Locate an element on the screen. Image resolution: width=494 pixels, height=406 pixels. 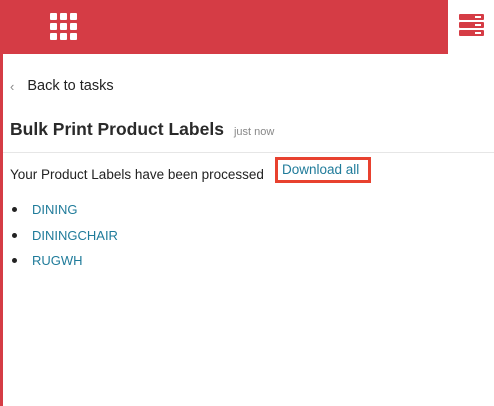
chevron-left-icon: ‹ is located at coordinates (12, 86).